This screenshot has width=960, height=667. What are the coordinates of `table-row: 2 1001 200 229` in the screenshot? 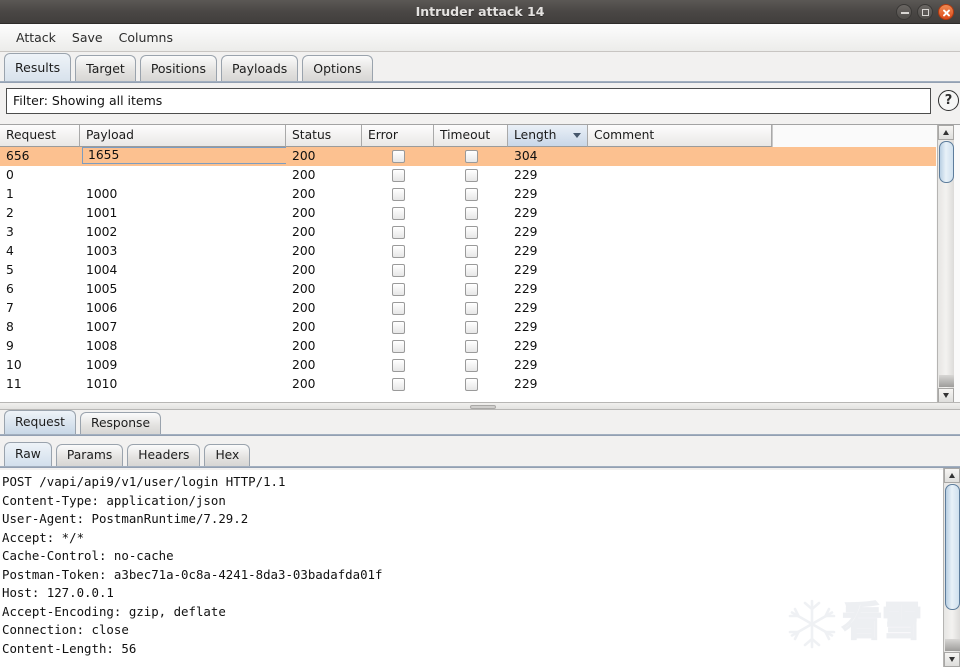 It's located at (468, 213).